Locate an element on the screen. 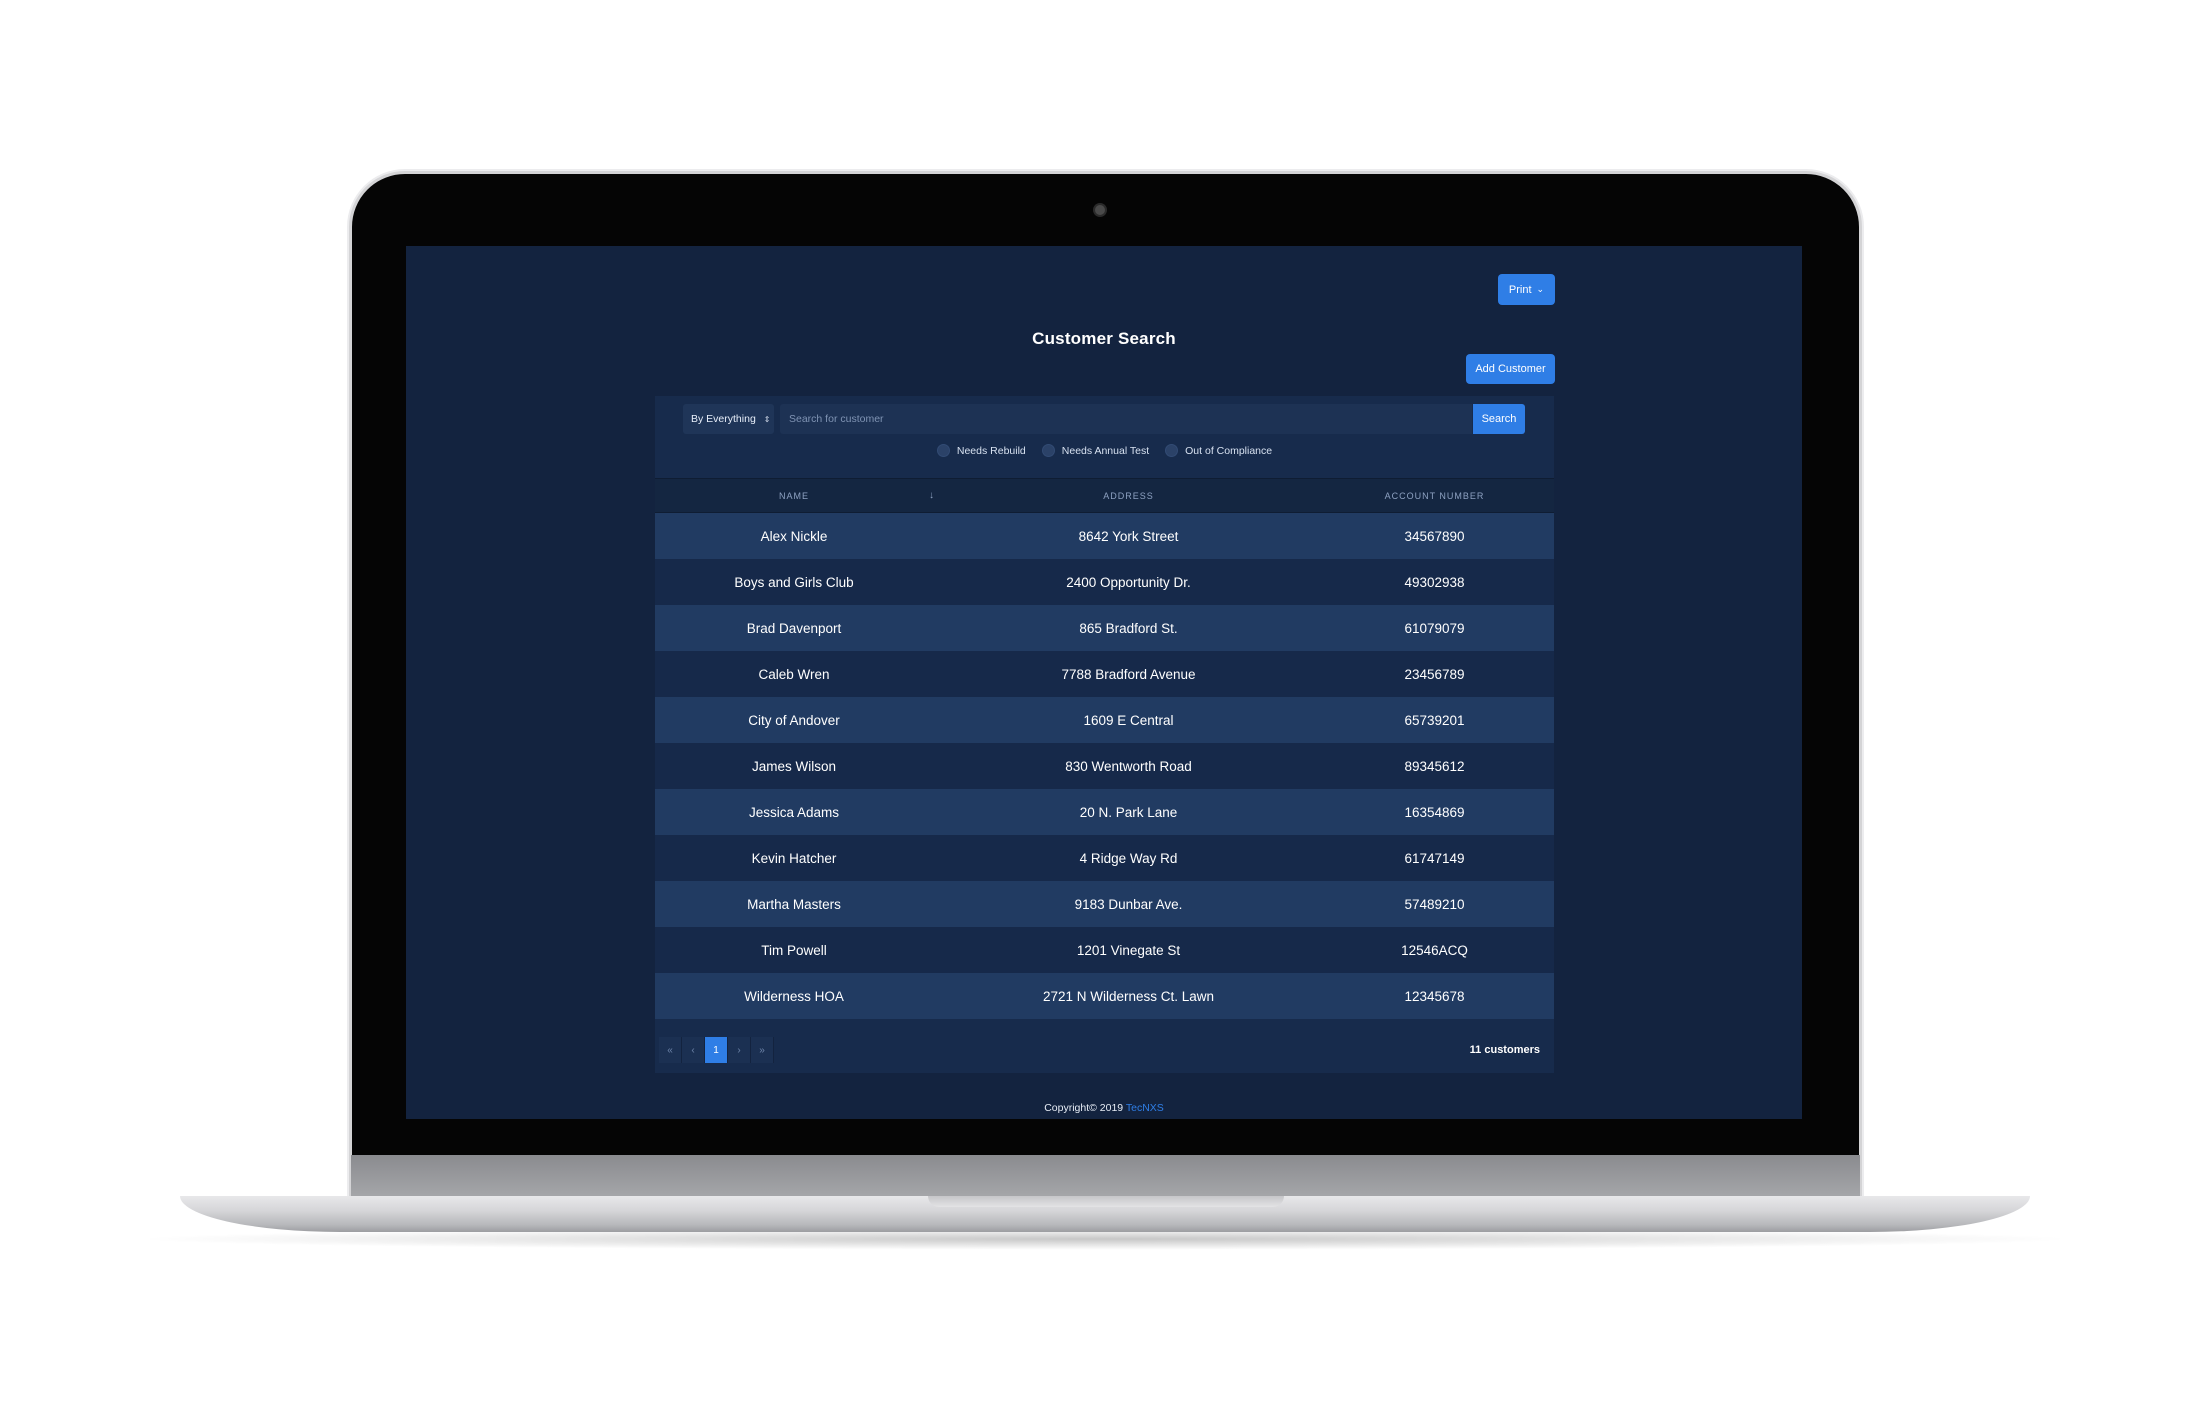 The image size is (2194, 1415). select-arrows-icon: ⇕ is located at coordinates (767, 419).